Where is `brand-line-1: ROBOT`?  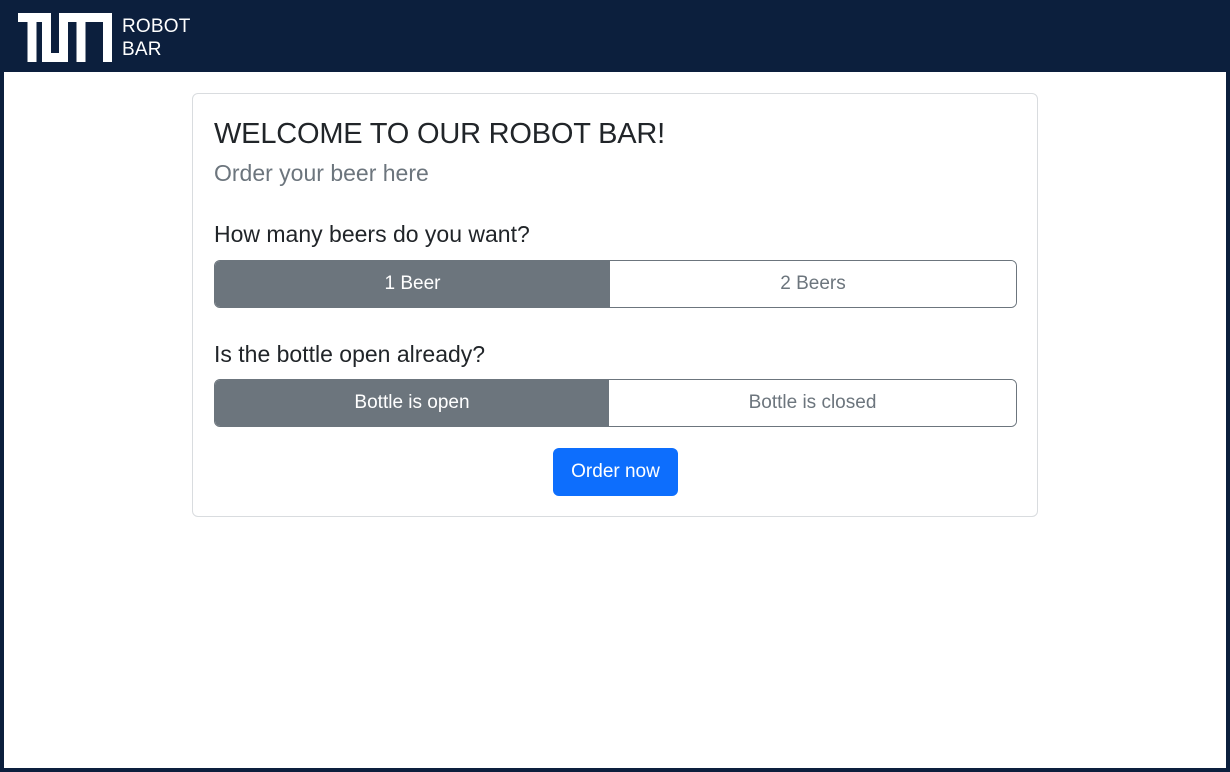 brand-line-1: ROBOT is located at coordinates (156, 26).